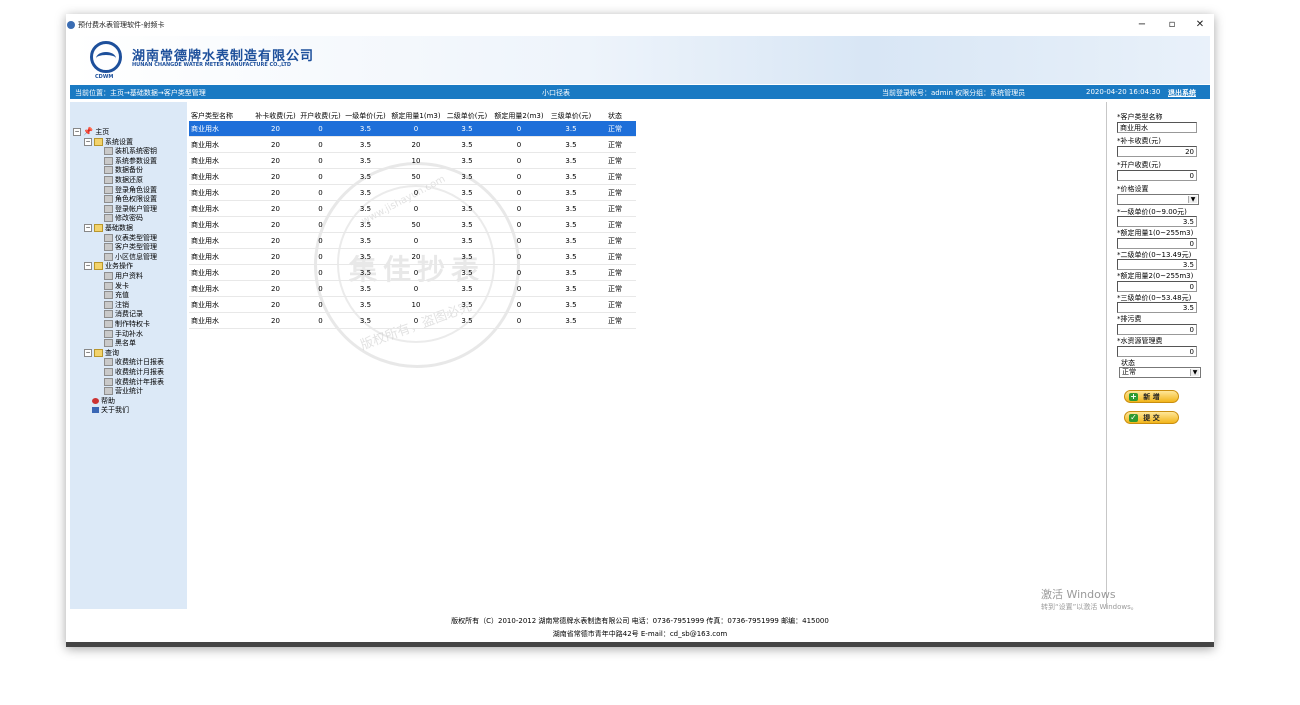 The height and width of the screenshot is (705, 1300). I want to click on sidebar-item-label: 黑名单, so click(125, 343).